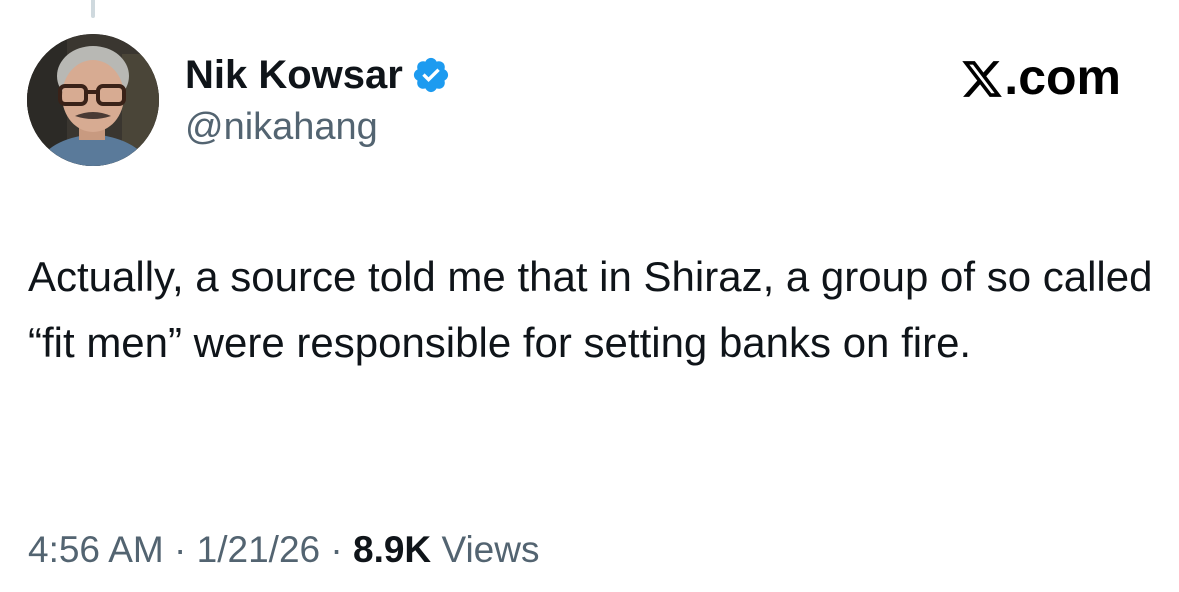 The image size is (1179, 592). What do you see at coordinates (93, 9) in the screenshot?
I see `thread-connector-line` at bounding box center [93, 9].